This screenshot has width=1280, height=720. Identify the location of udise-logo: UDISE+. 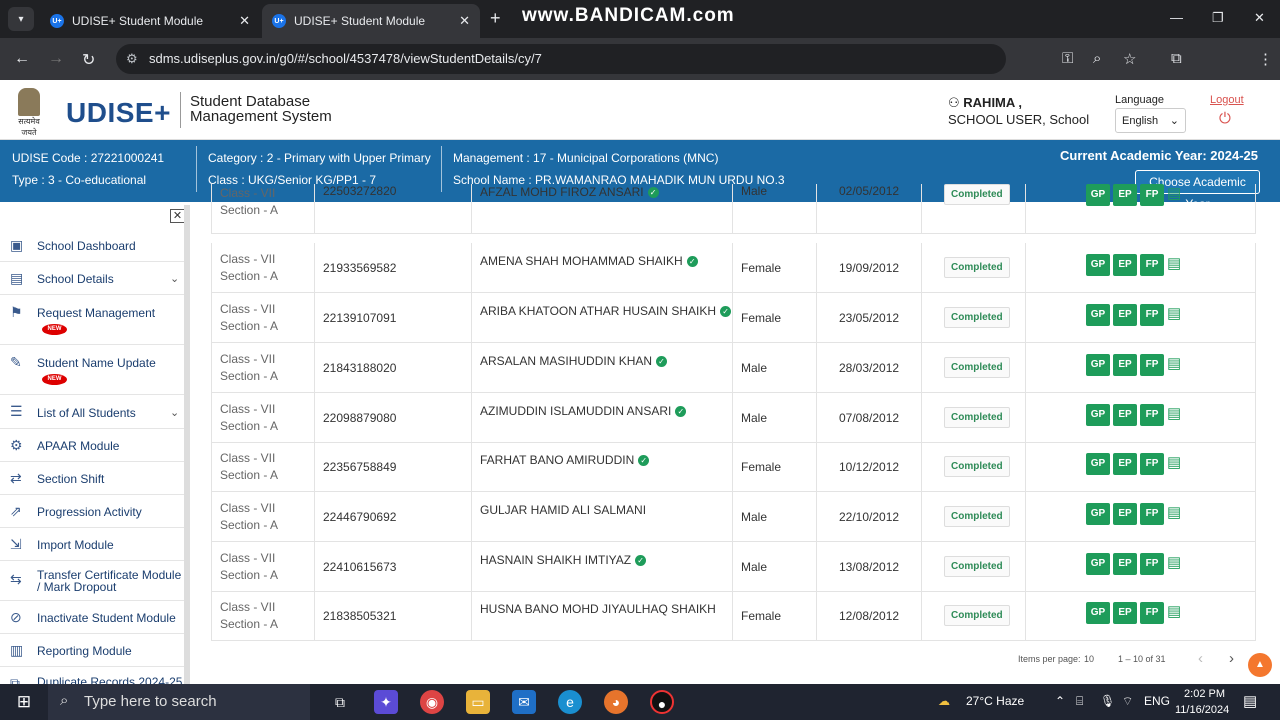
(118, 113).